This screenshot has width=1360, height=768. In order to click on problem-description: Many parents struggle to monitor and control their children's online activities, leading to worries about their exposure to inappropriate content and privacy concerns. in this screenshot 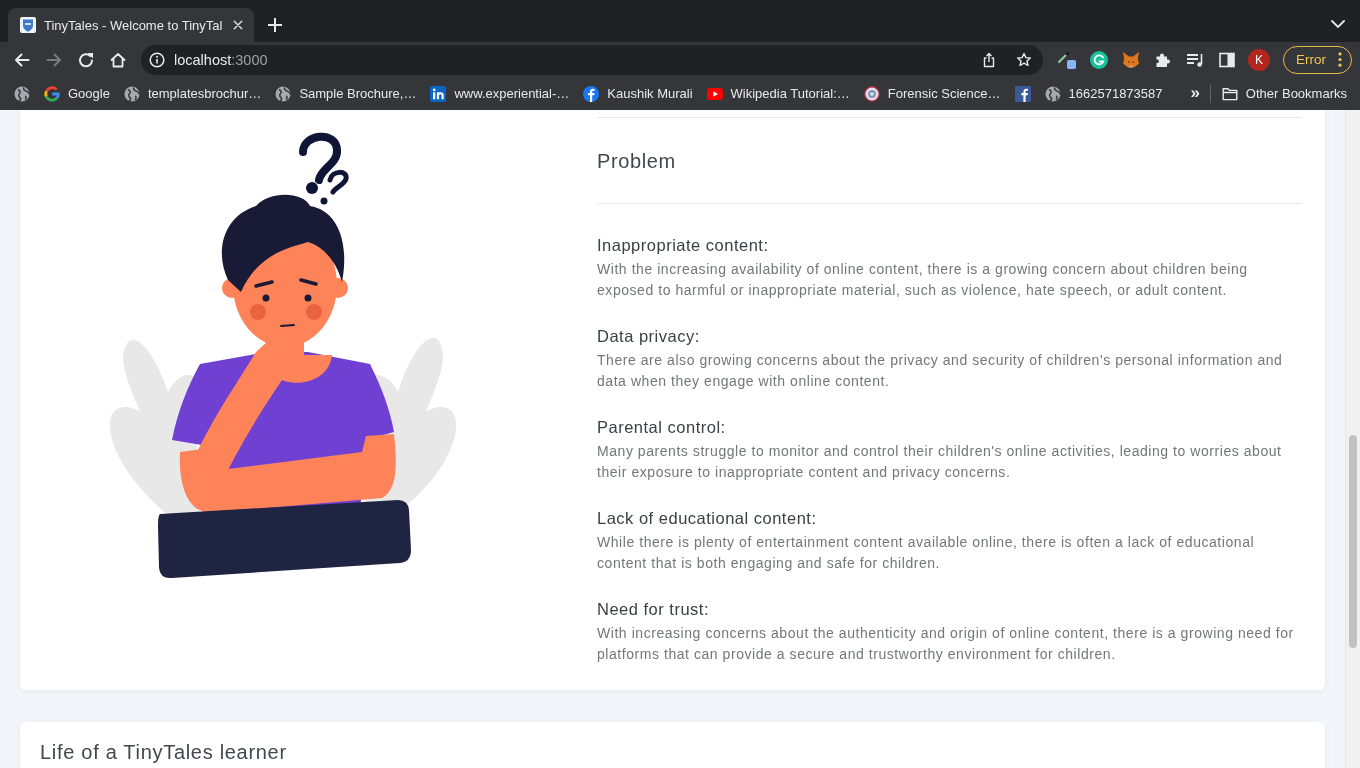, I will do `click(940, 462)`.